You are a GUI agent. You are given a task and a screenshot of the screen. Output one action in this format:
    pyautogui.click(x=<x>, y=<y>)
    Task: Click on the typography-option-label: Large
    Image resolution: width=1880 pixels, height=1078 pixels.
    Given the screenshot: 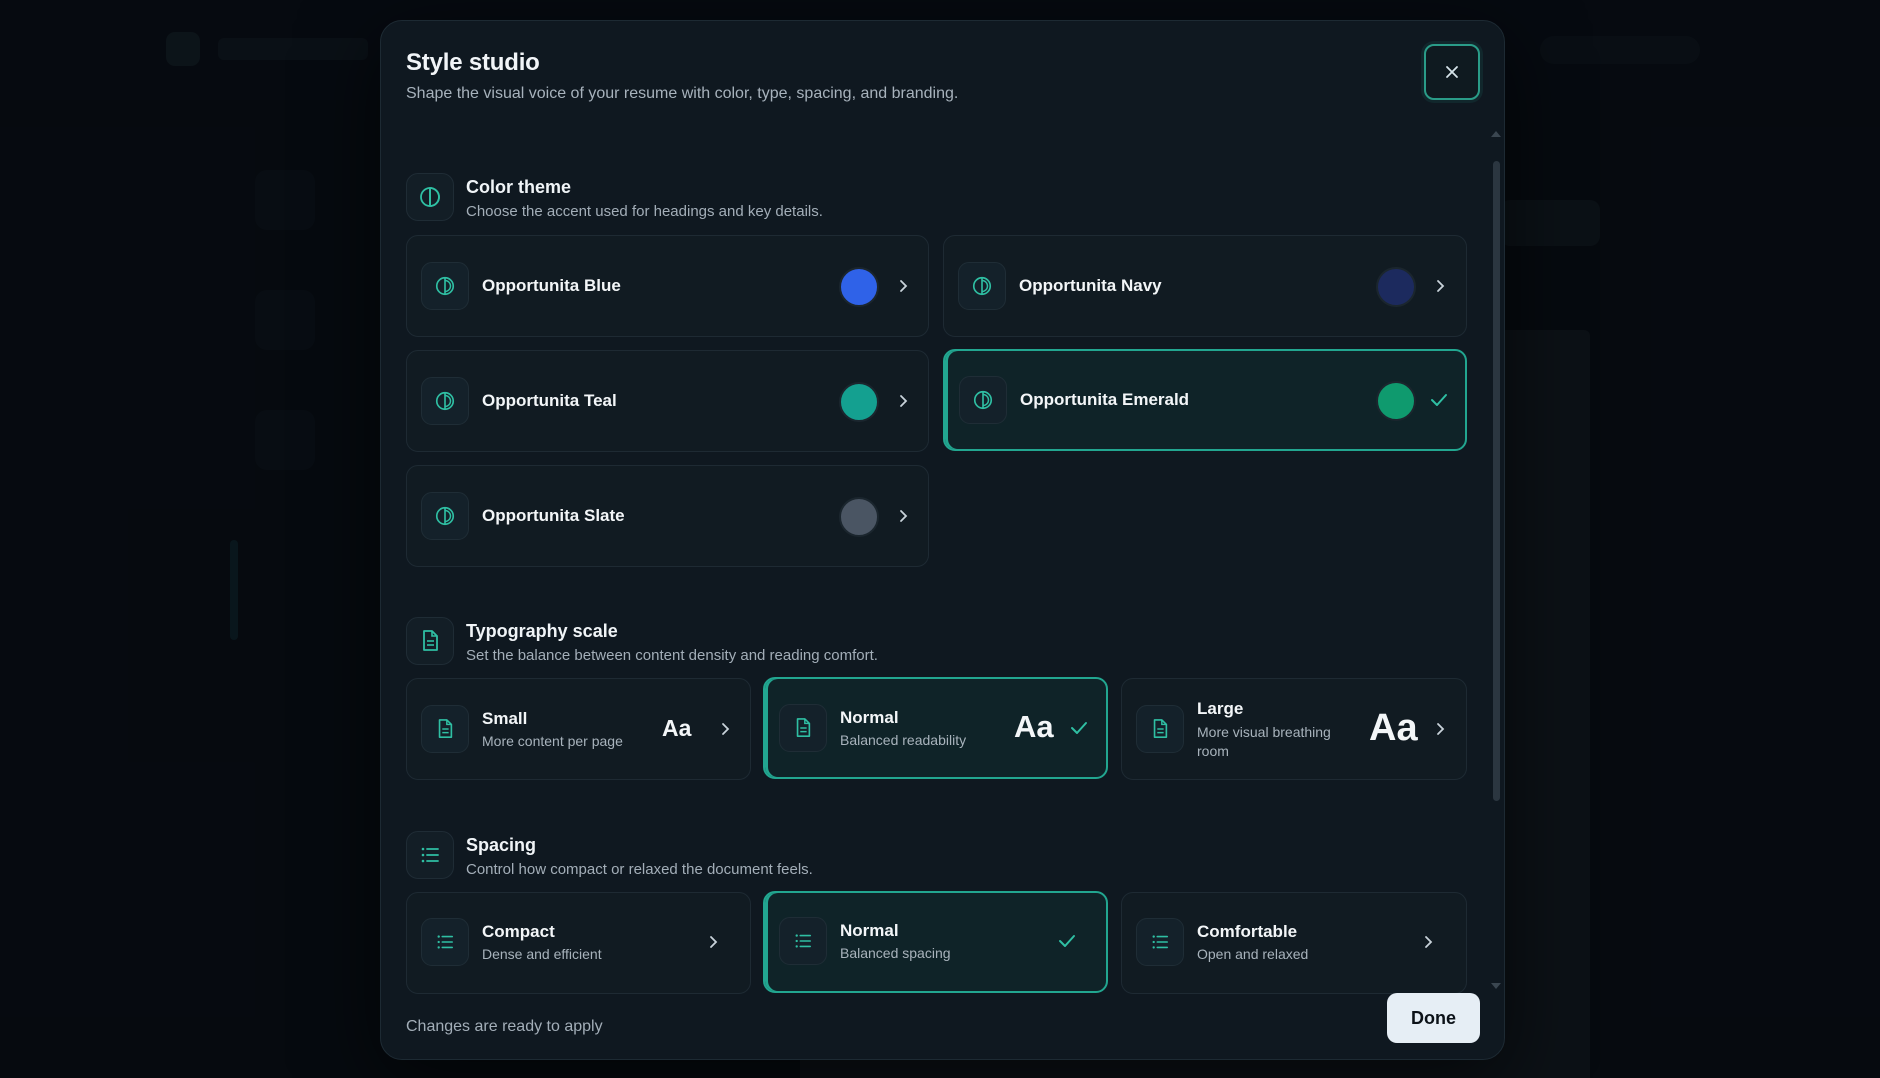 What is the action you would take?
    pyautogui.click(x=1220, y=708)
    